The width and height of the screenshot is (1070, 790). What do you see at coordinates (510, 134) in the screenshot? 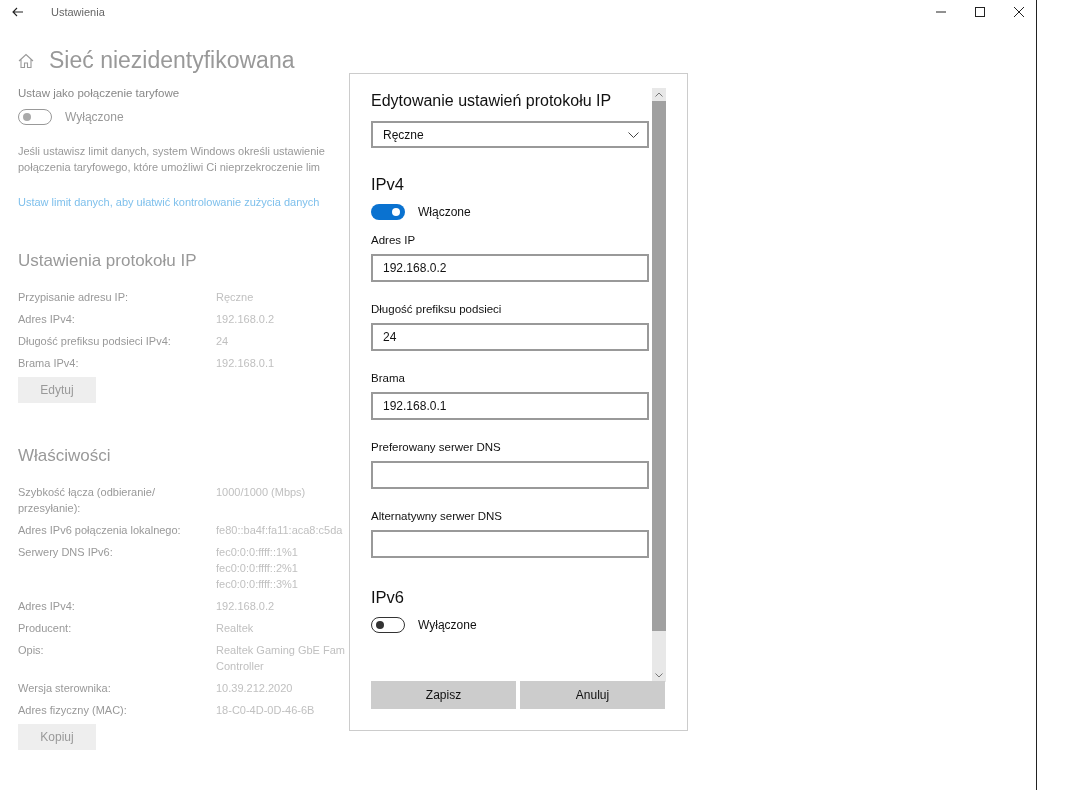
I see `assignment-dropdown: Ręczne` at bounding box center [510, 134].